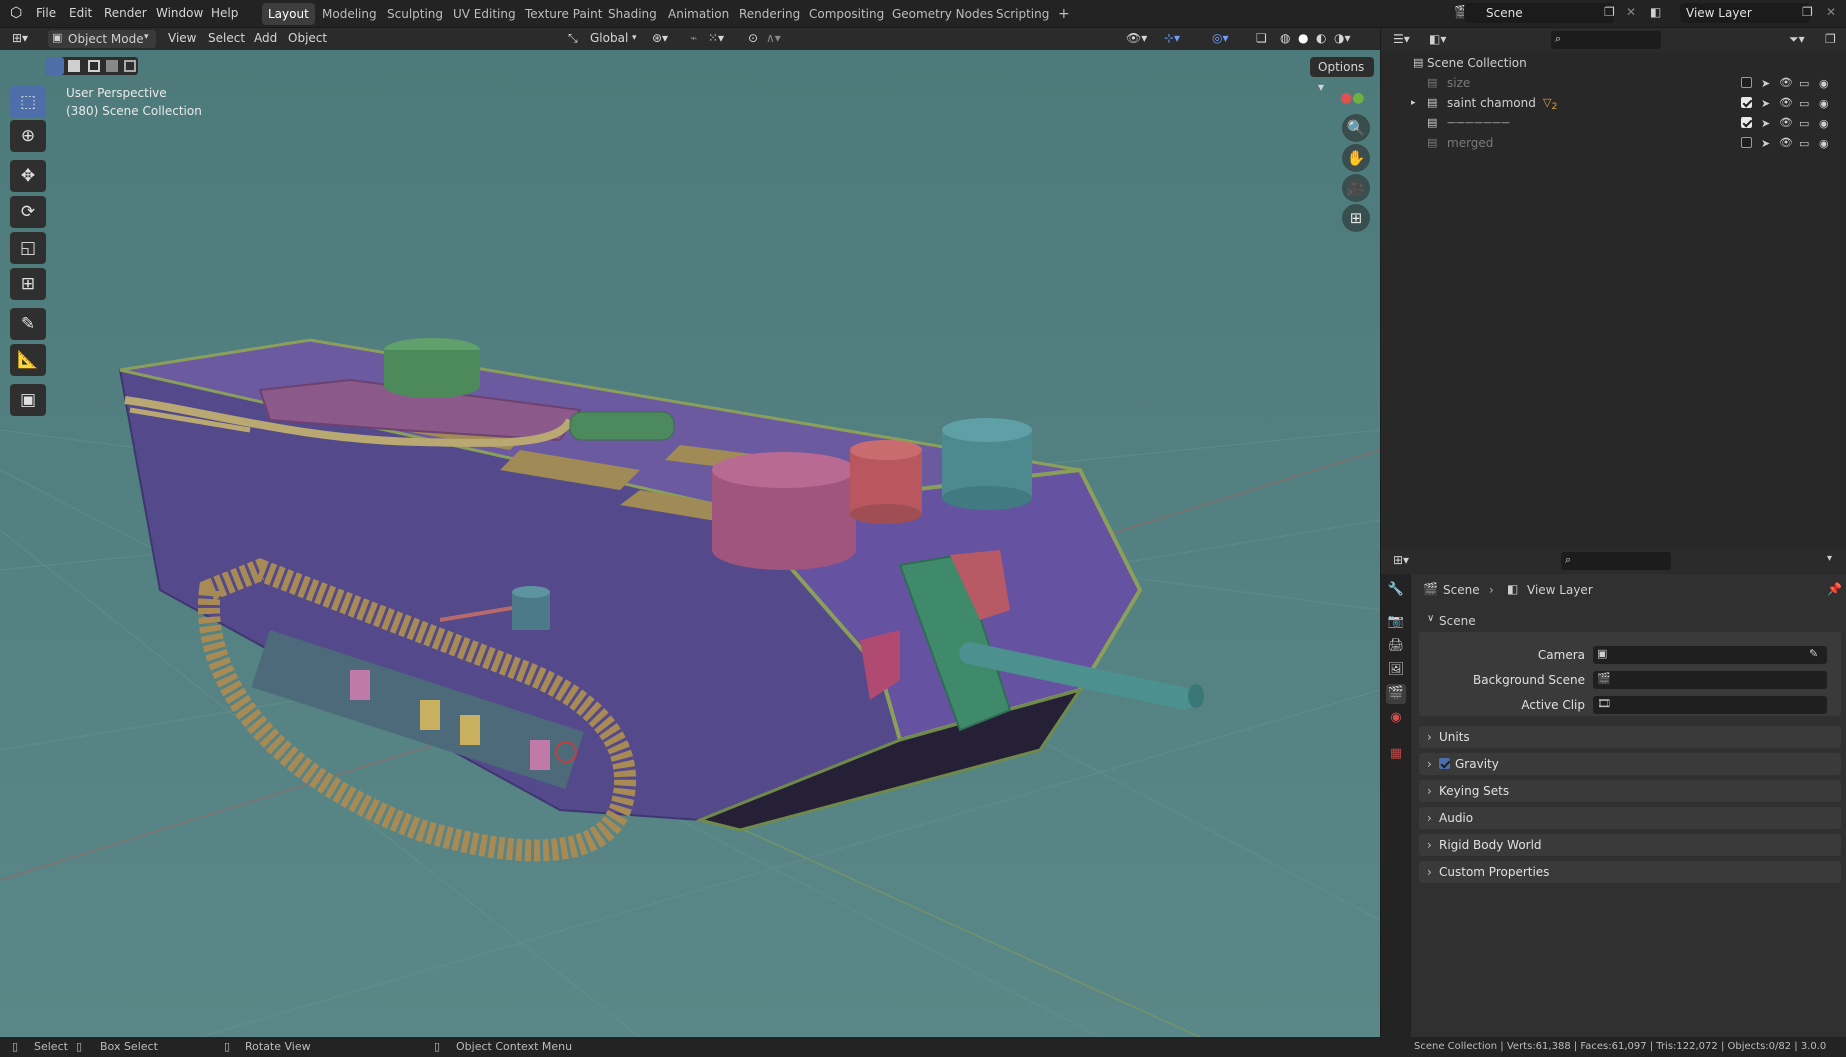 The width and height of the screenshot is (1846, 1057). What do you see at coordinates (1630, 818) in the screenshot?
I see `audio-panel: › Audio` at bounding box center [1630, 818].